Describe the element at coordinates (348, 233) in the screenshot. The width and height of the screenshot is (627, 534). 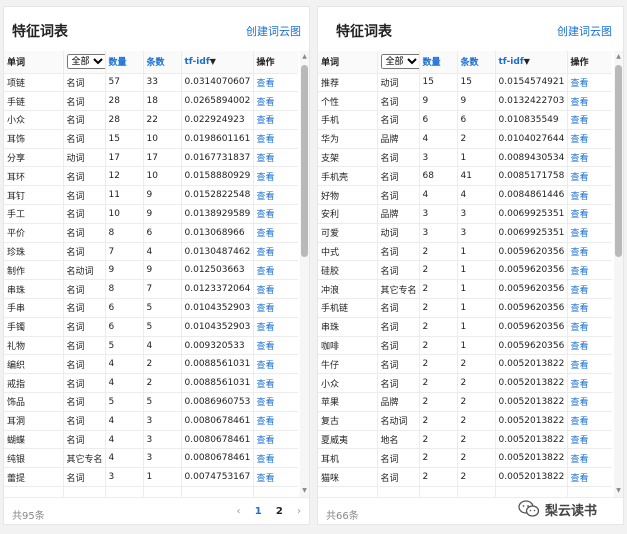
I see `cell-word: 可爱` at that location.